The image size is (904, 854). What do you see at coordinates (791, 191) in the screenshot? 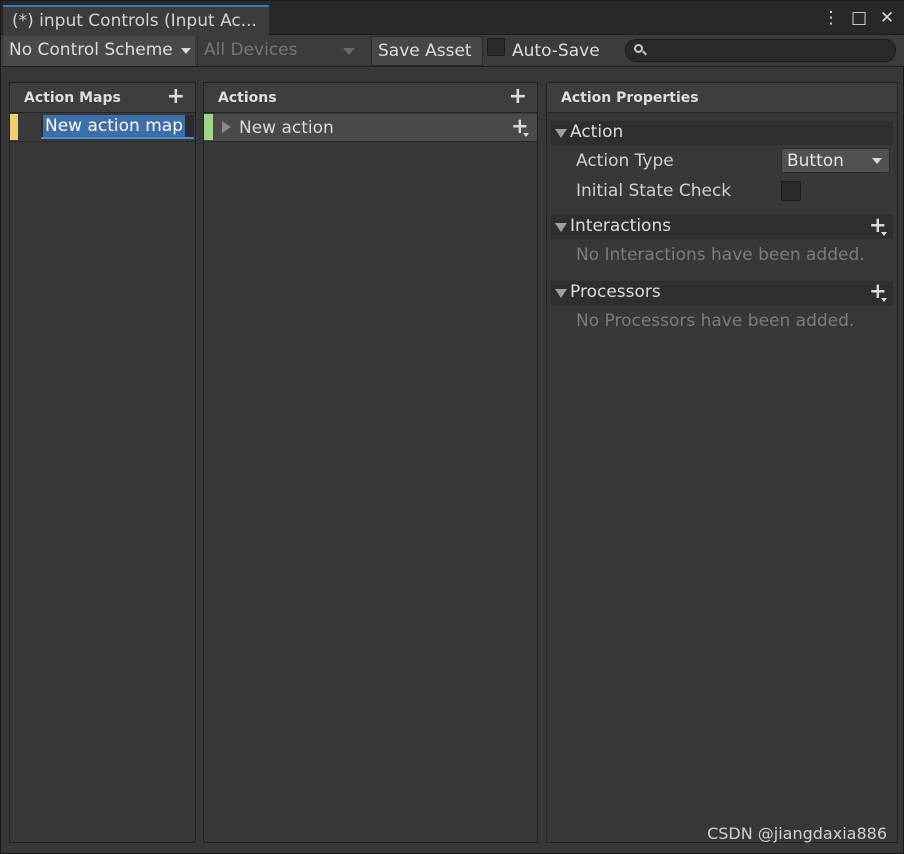
I see `initial-state-checkbox` at bounding box center [791, 191].